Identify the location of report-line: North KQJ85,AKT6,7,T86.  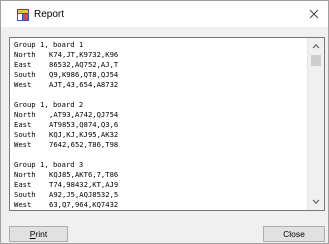
(160, 175).